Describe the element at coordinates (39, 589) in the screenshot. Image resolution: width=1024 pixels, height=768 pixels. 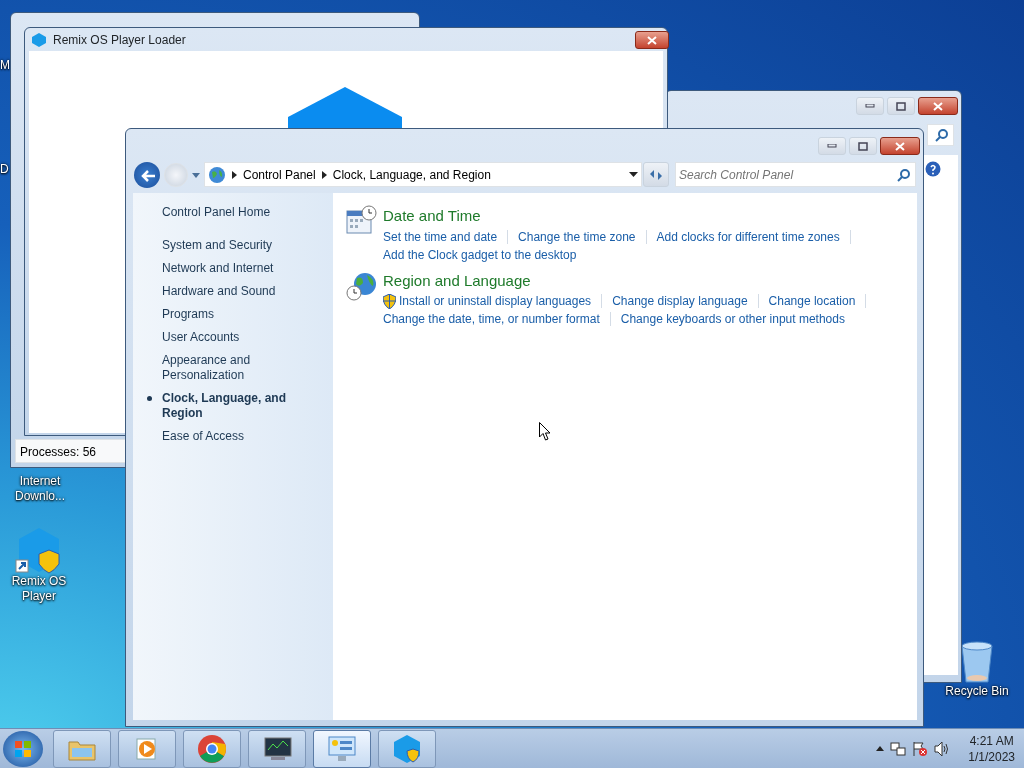
I see `icon-label: Remix OS Player` at that location.